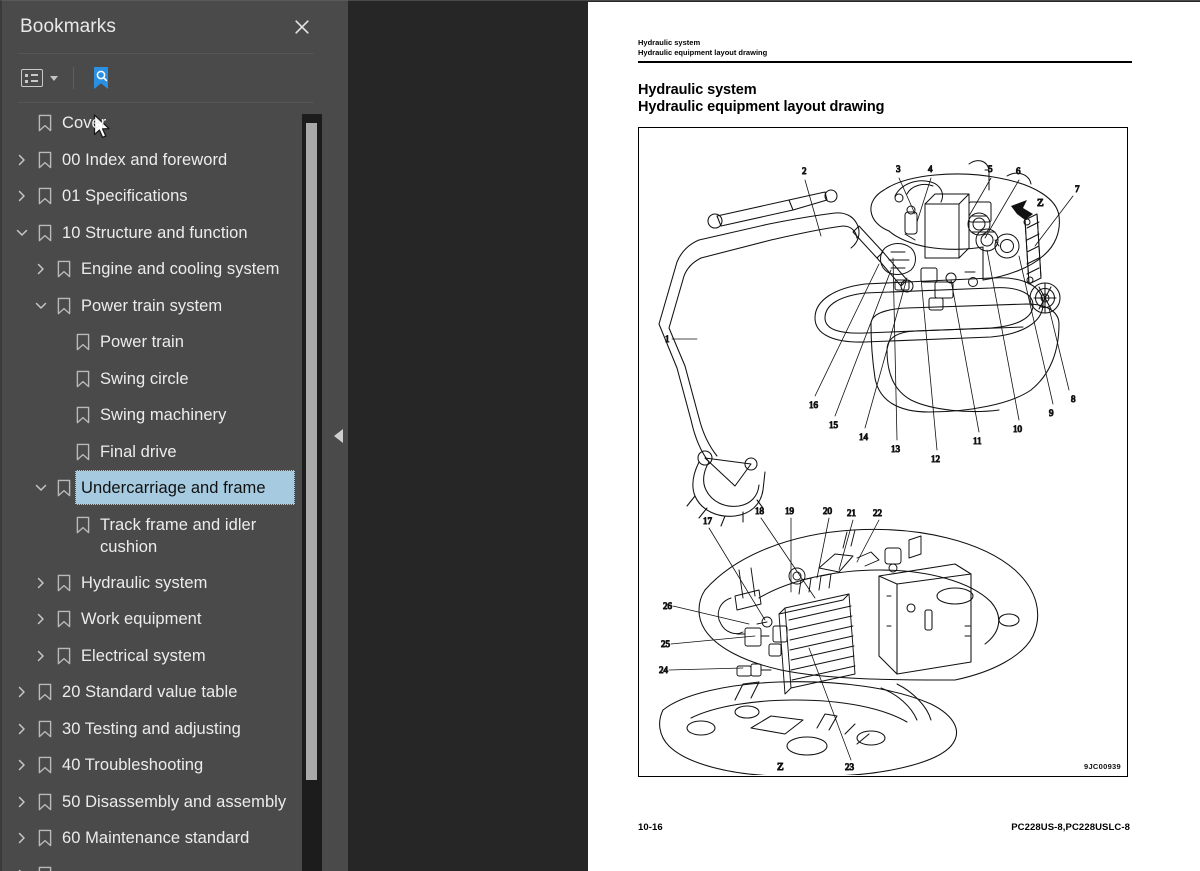 This screenshot has height=871, width=1200. I want to click on bookmark-item-label: 00 Index and foreword, so click(145, 159).